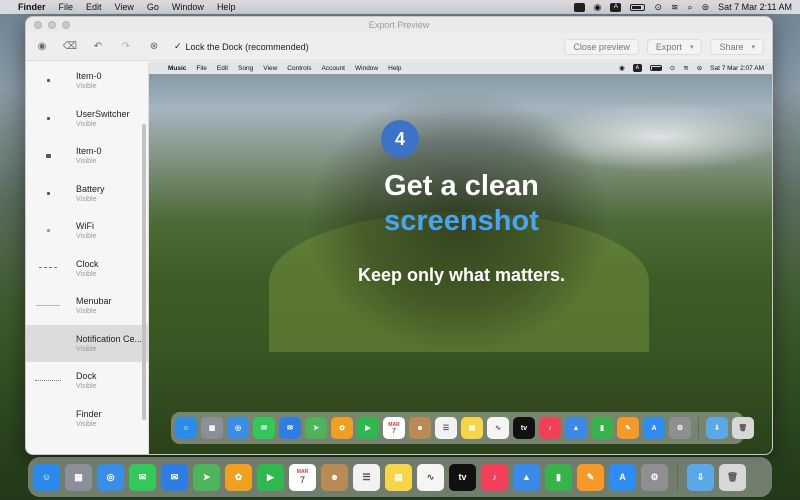 The image size is (800, 500). I want to click on sidebar-item-item-0: Item-0 Visible, so click(87, 81).